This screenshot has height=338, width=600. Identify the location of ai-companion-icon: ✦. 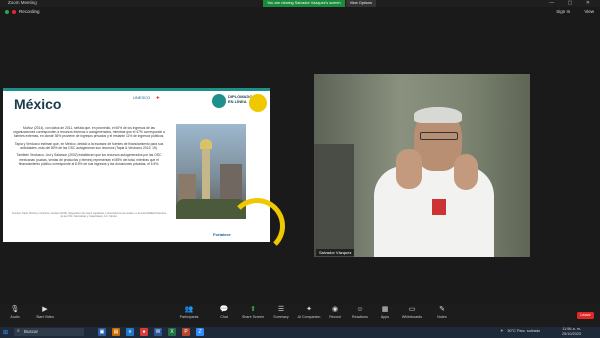
(309, 309).